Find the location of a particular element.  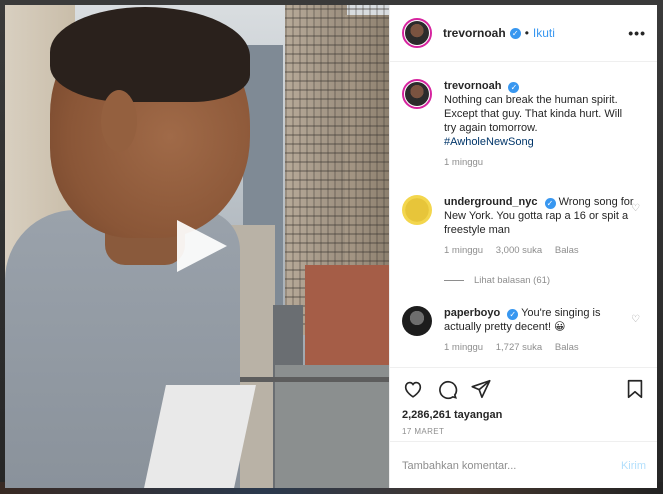

video-person-hair is located at coordinates (150, 54).